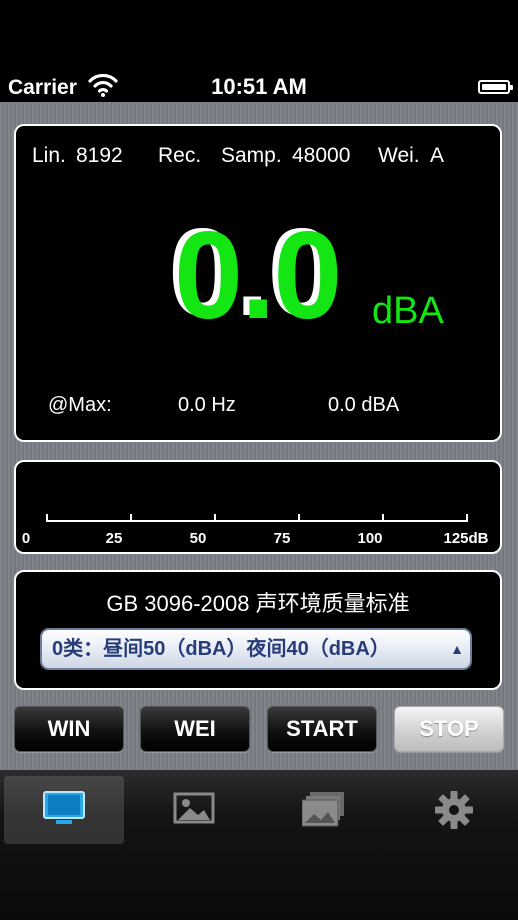 This screenshot has height=920, width=518. Describe the element at coordinates (437, 155) in the screenshot. I see `wei-value: A` at that location.